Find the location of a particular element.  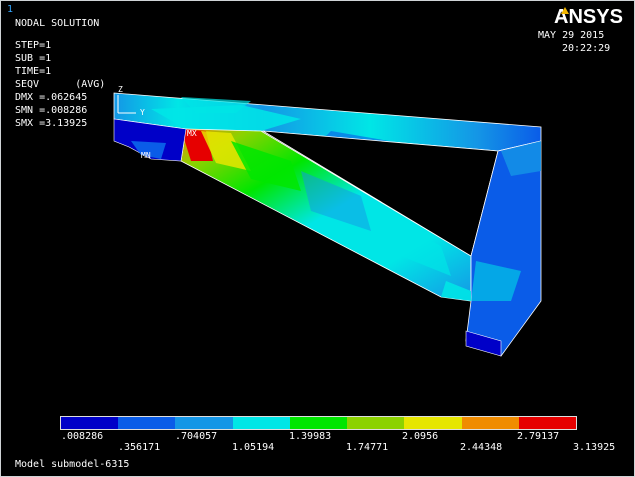

legend-value: 2.0956 is located at coordinates (420, 436).